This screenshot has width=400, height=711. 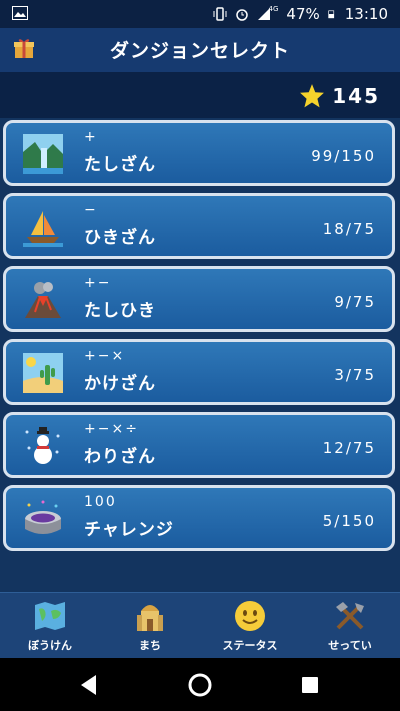 I want to click on dungeon-name: たしひき, so click(x=120, y=311).